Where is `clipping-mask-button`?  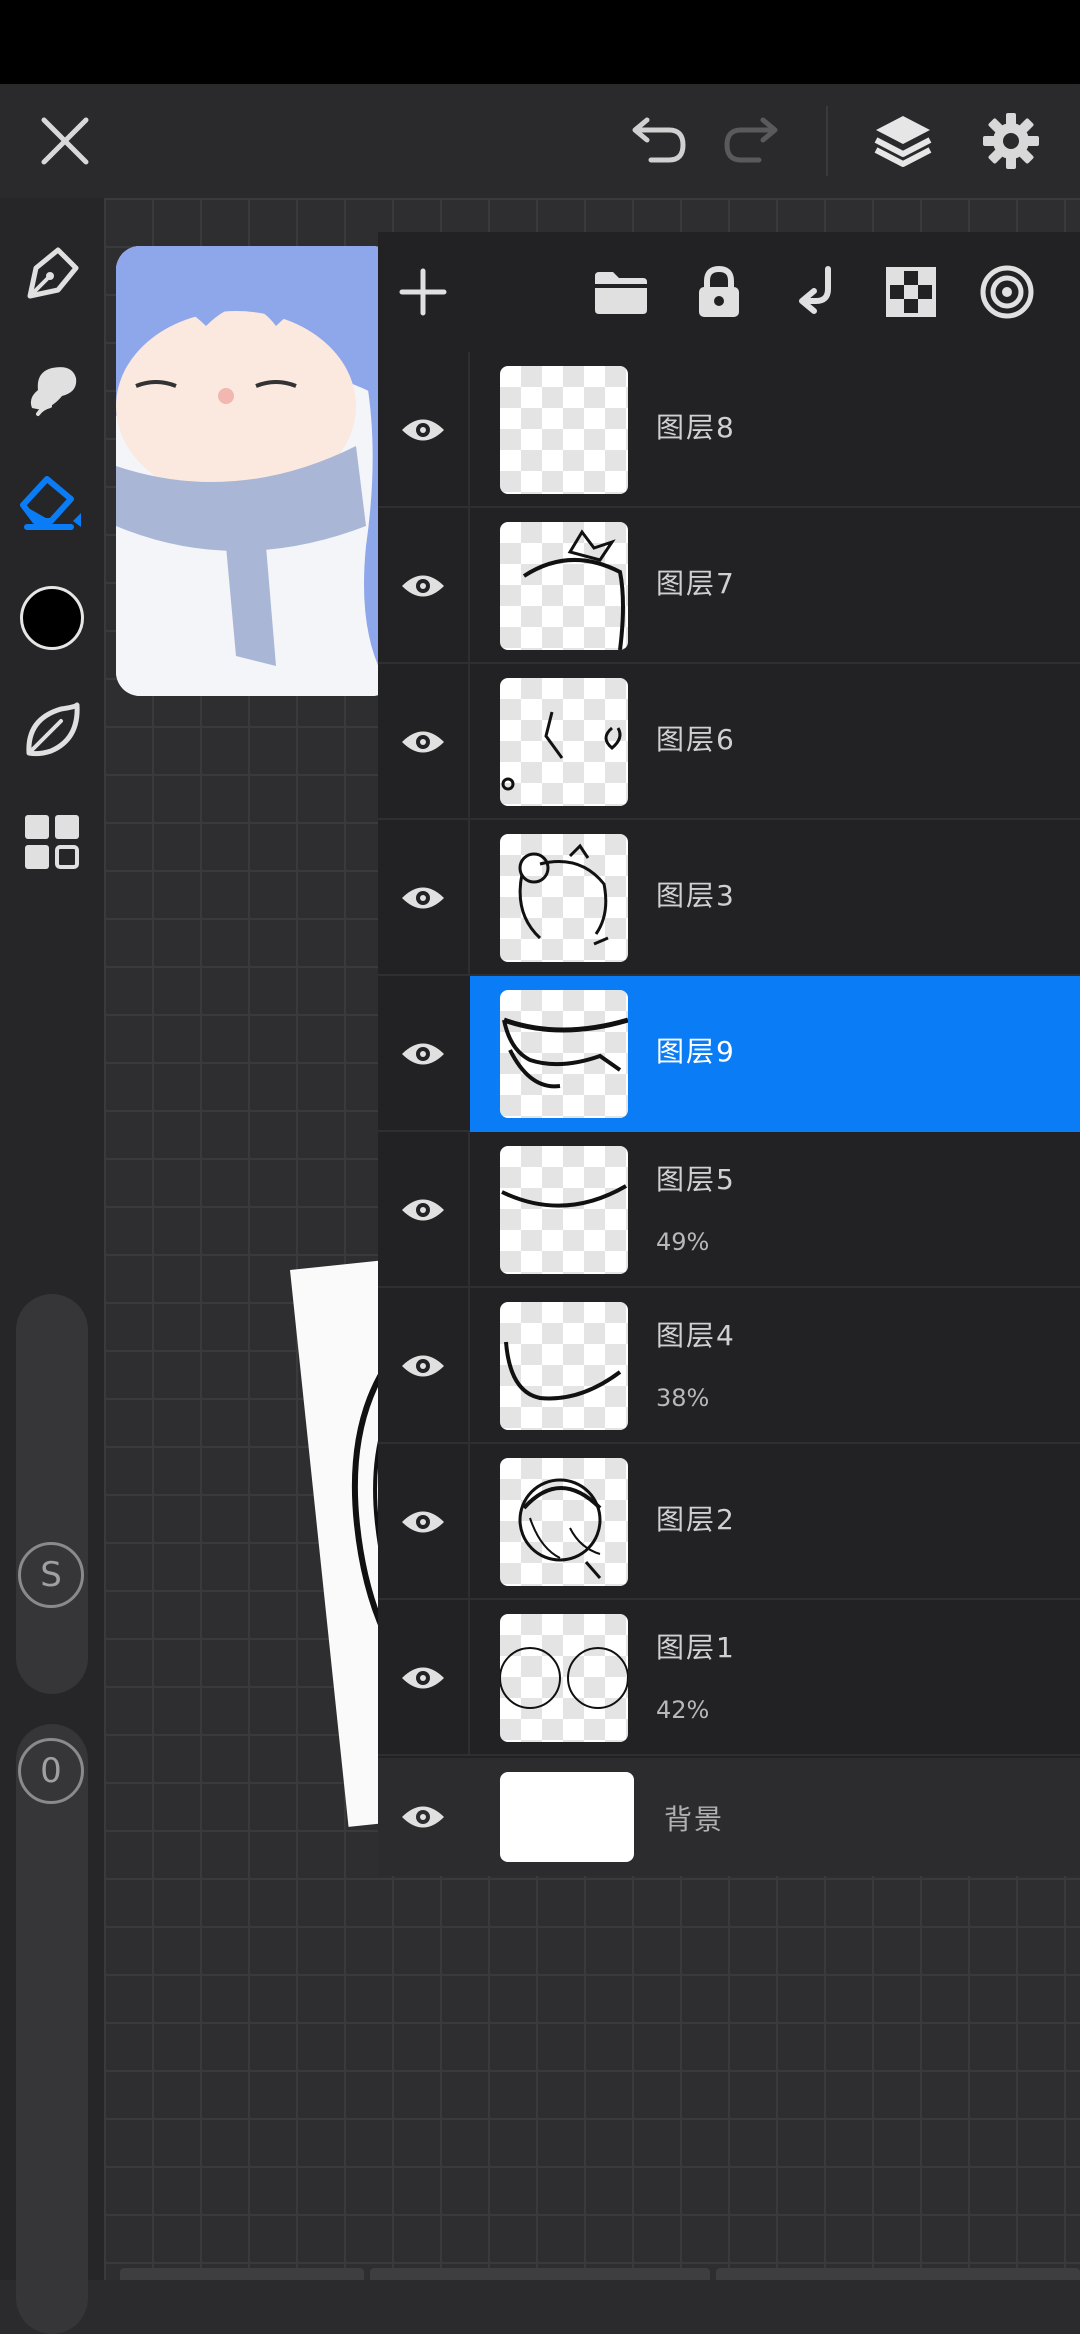 clipping-mask-button is located at coordinates (911, 292).